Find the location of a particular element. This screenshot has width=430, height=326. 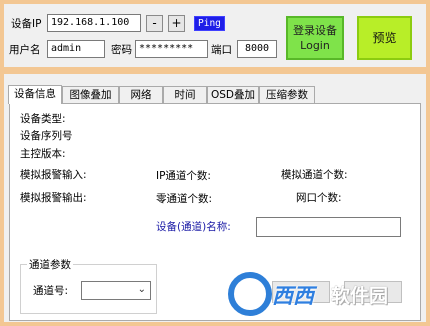

chevron-down-icon: ⌄ is located at coordinates (141, 289).